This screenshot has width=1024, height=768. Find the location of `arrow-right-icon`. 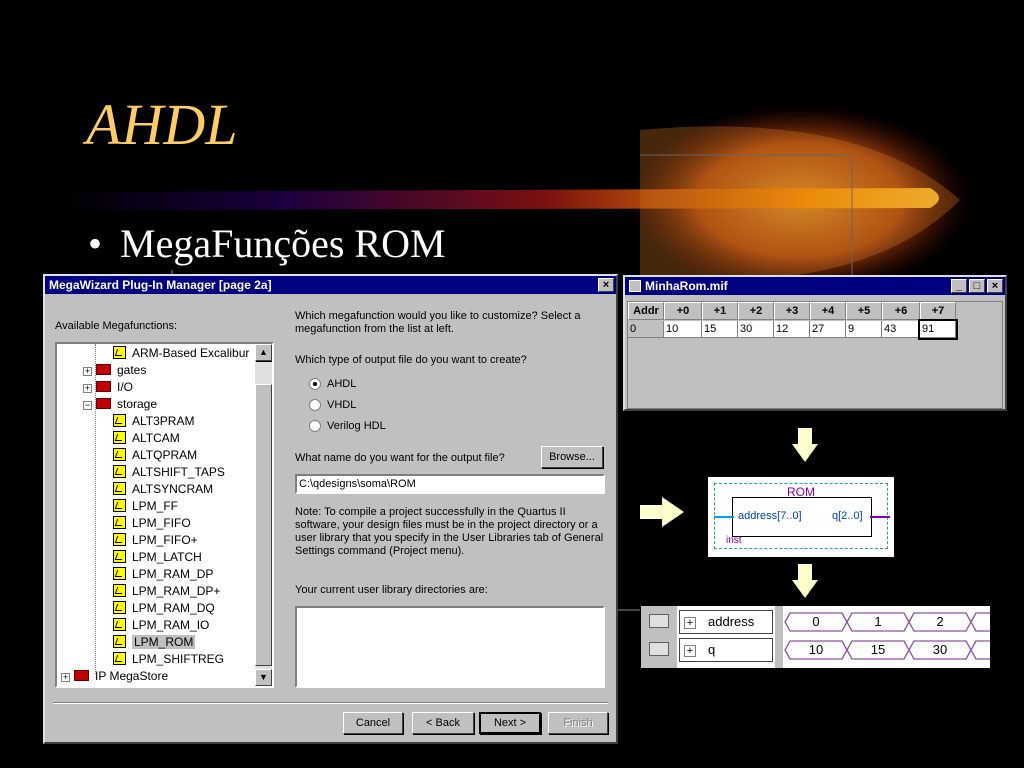

arrow-right-icon is located at coordinates (662, 512).